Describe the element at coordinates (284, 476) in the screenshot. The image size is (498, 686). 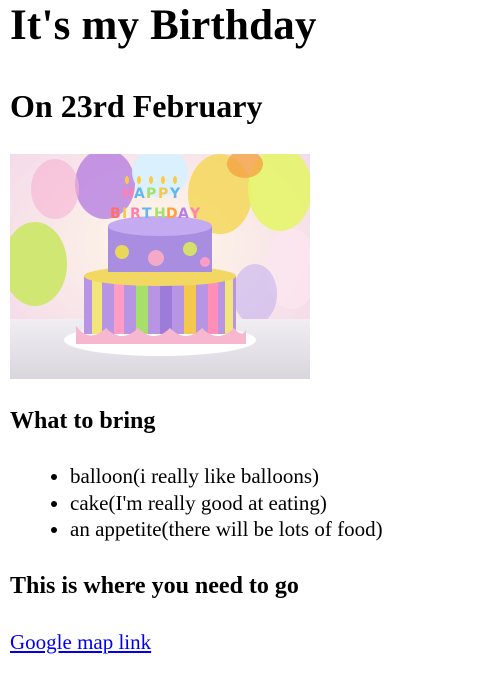
I see `list-item: balloon(i really like balloons)` at that location.